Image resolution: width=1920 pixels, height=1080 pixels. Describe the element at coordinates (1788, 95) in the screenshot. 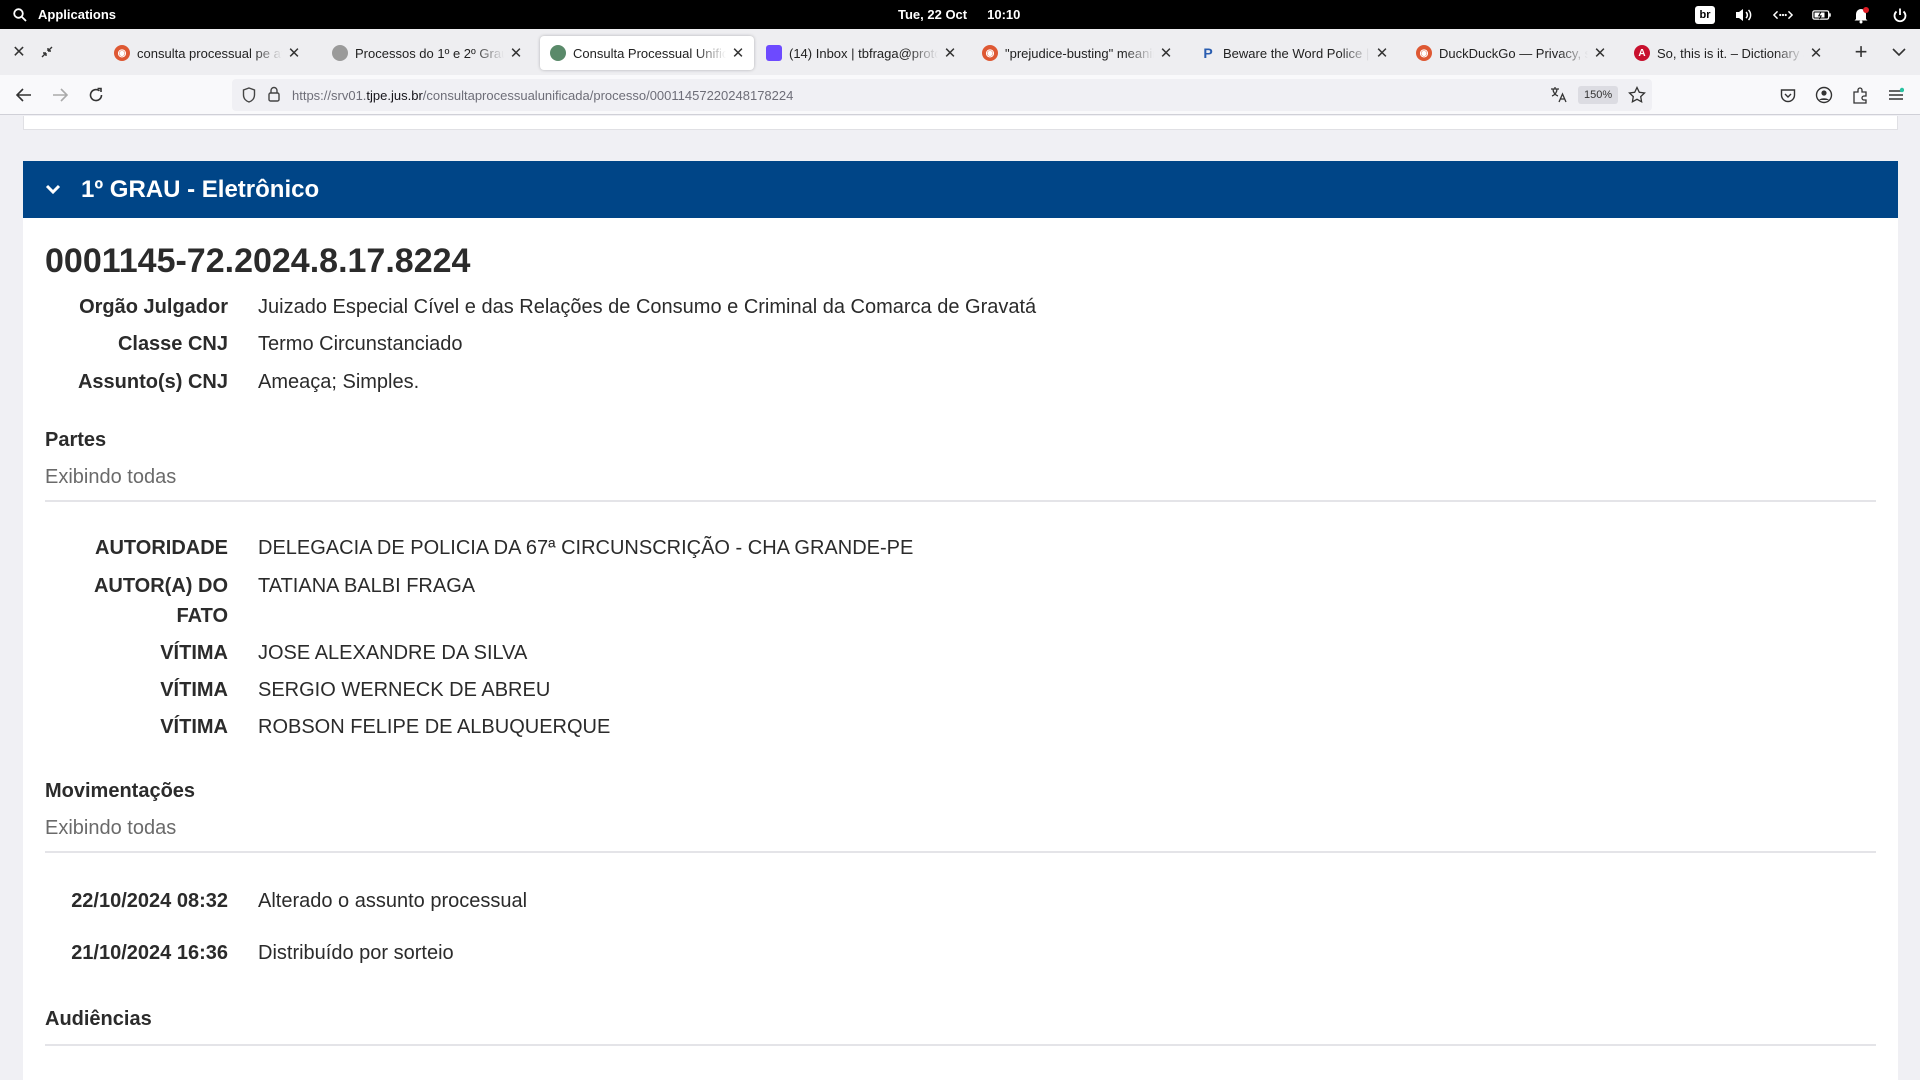

I see `pocket-icon` at that location.